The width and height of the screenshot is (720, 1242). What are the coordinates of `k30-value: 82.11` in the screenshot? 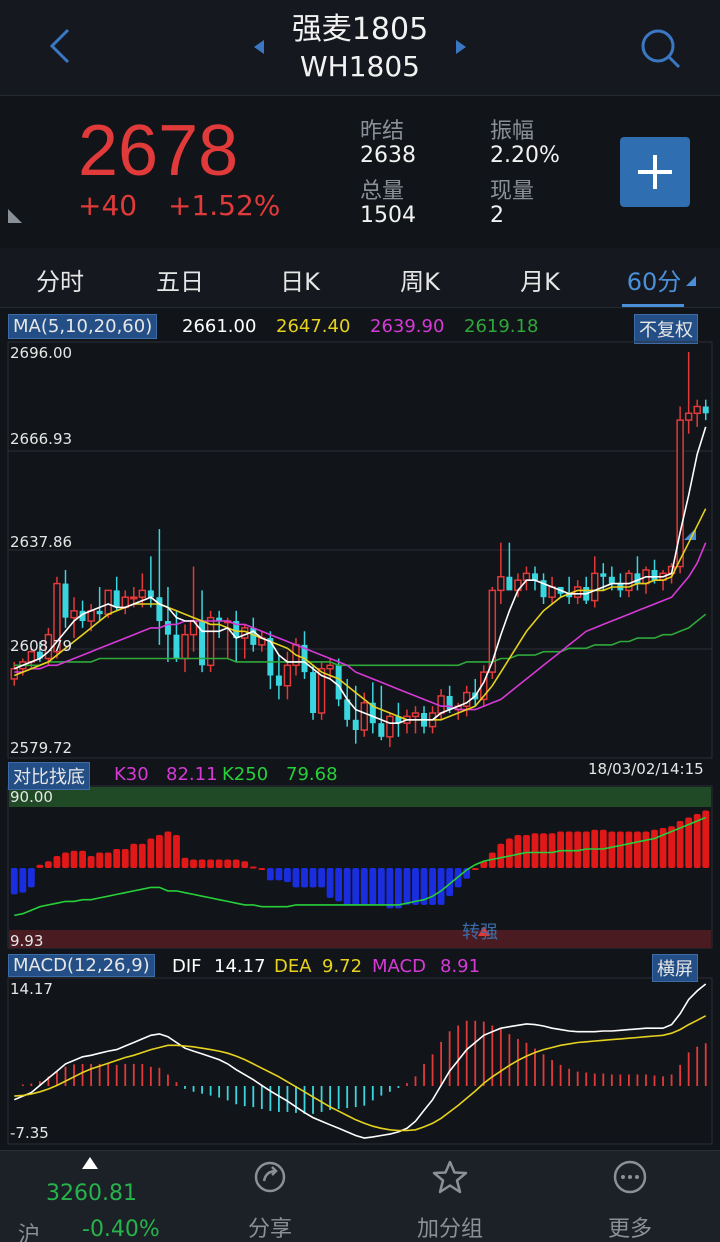 It's located at (192, 774).